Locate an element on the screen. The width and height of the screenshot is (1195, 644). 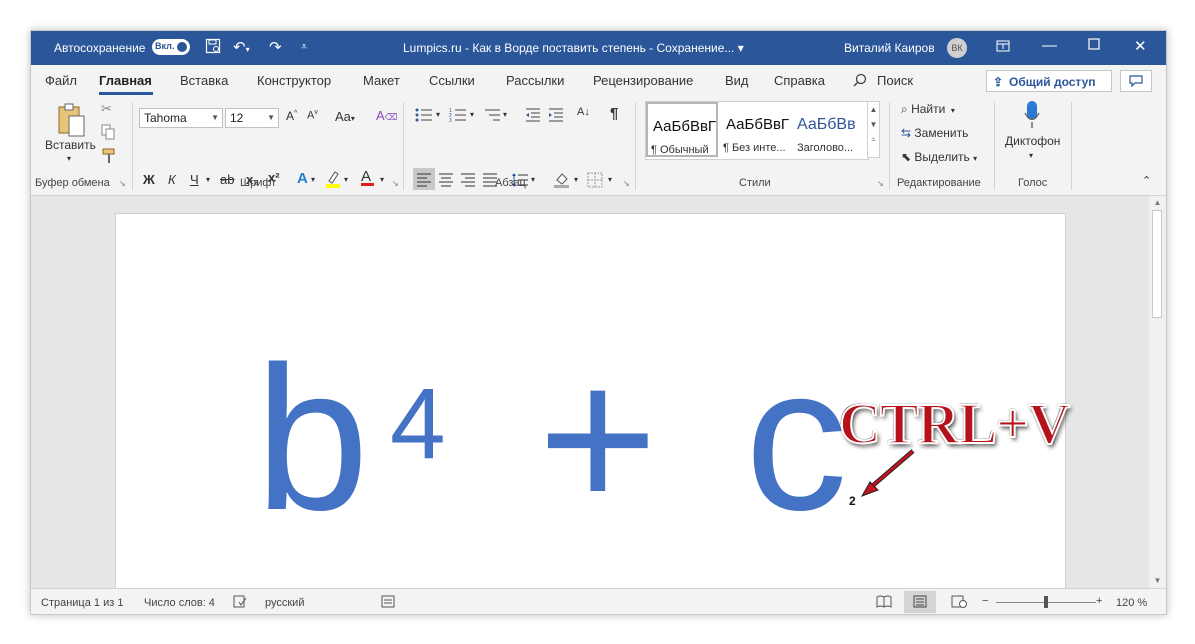
tab-home: Главная is located at coordinates (125, 80).